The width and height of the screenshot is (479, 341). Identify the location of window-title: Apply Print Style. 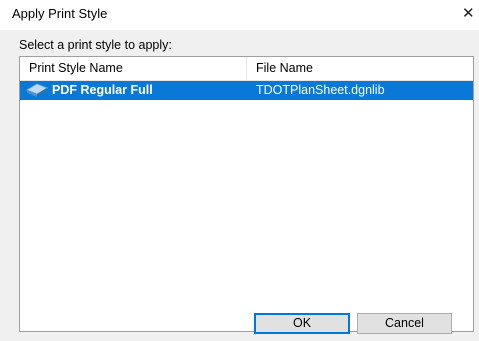
(60, 13).